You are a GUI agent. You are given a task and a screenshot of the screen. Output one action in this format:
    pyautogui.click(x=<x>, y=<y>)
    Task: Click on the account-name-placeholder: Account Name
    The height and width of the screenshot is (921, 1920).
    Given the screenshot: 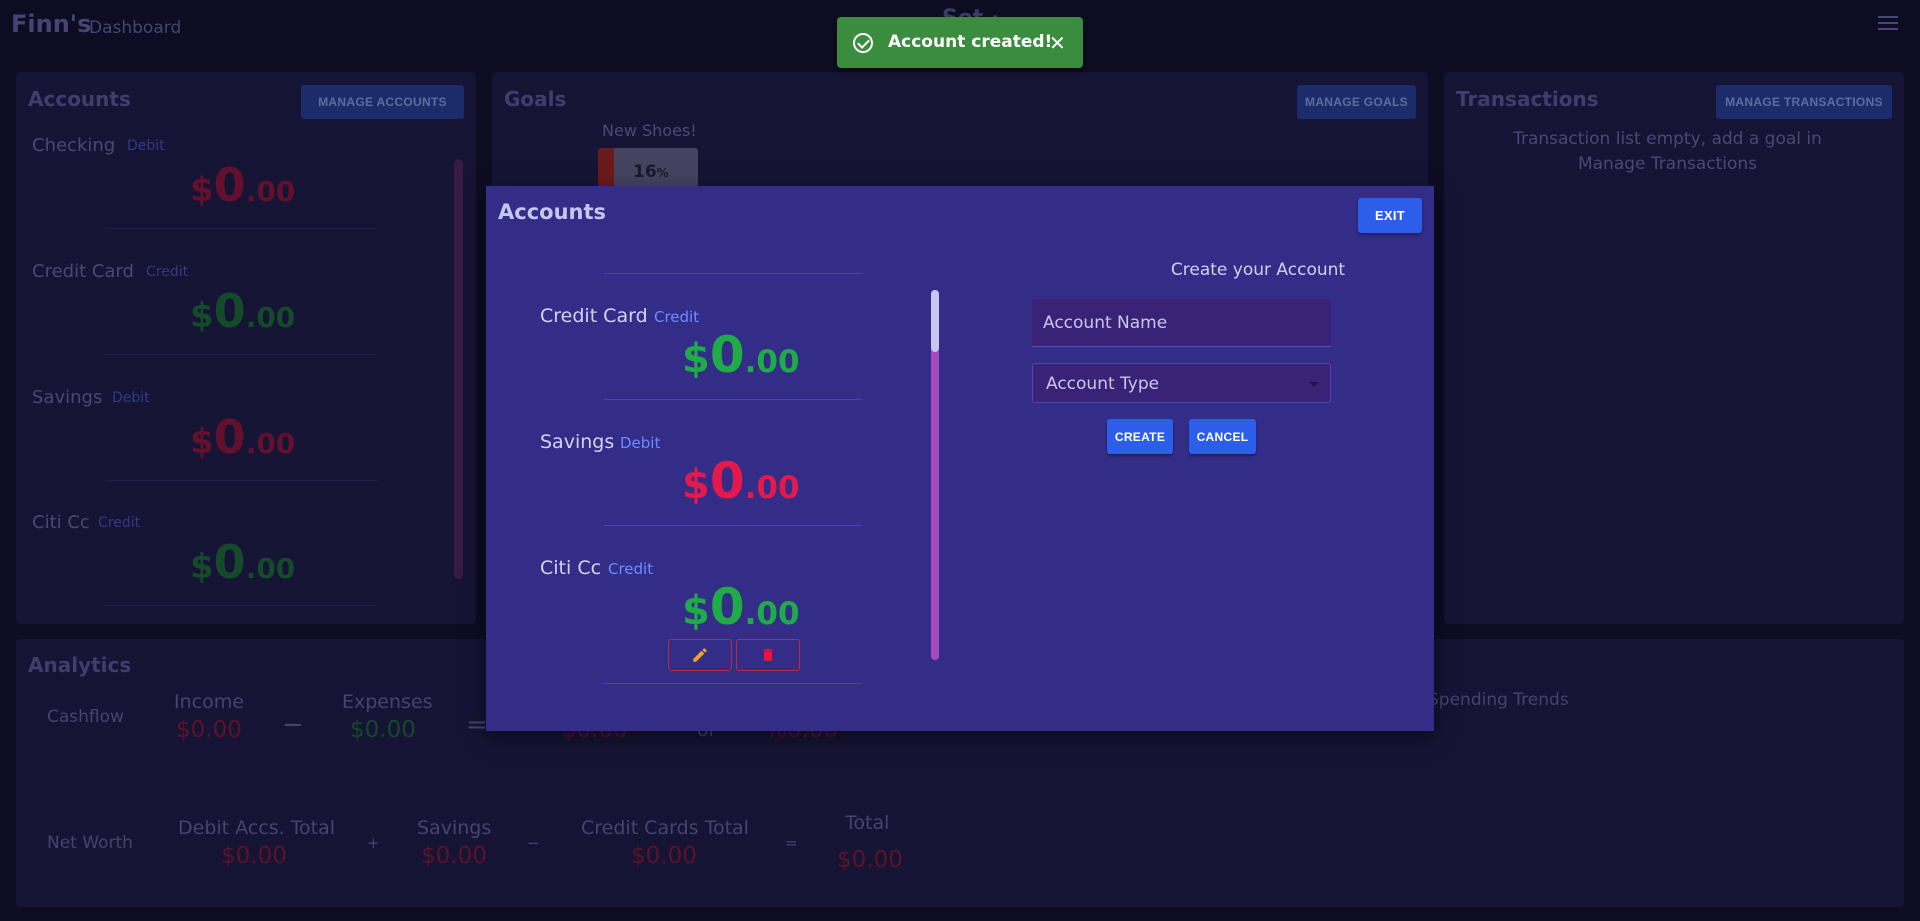 What is the action you would take?
    pyautogui.click(x=1105, y=323)
    